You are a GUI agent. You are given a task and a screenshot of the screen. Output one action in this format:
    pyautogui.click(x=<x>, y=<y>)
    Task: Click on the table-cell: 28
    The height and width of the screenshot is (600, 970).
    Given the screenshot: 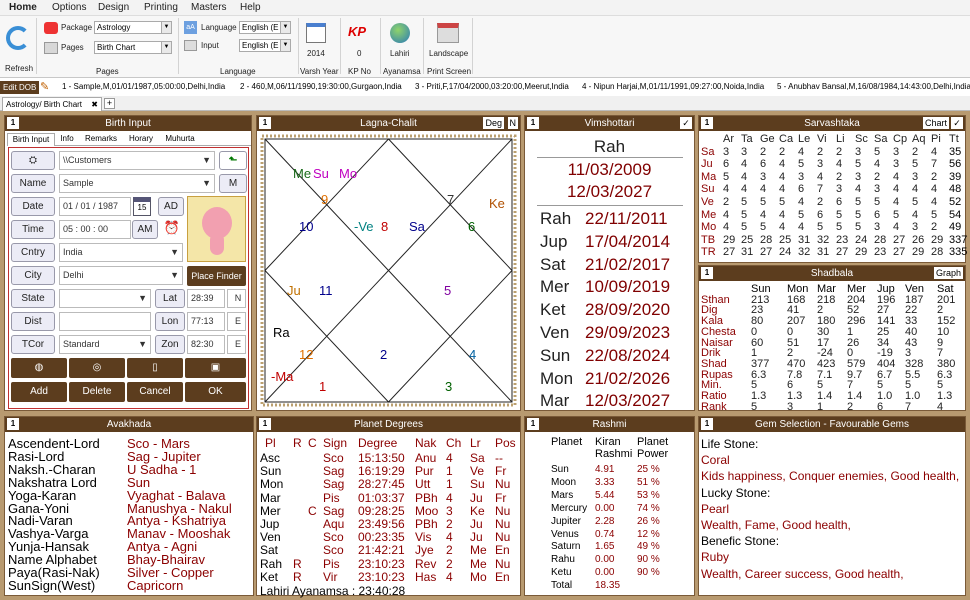 What is the action you would take?
    pyautogui.click(x=766, y=239)
    